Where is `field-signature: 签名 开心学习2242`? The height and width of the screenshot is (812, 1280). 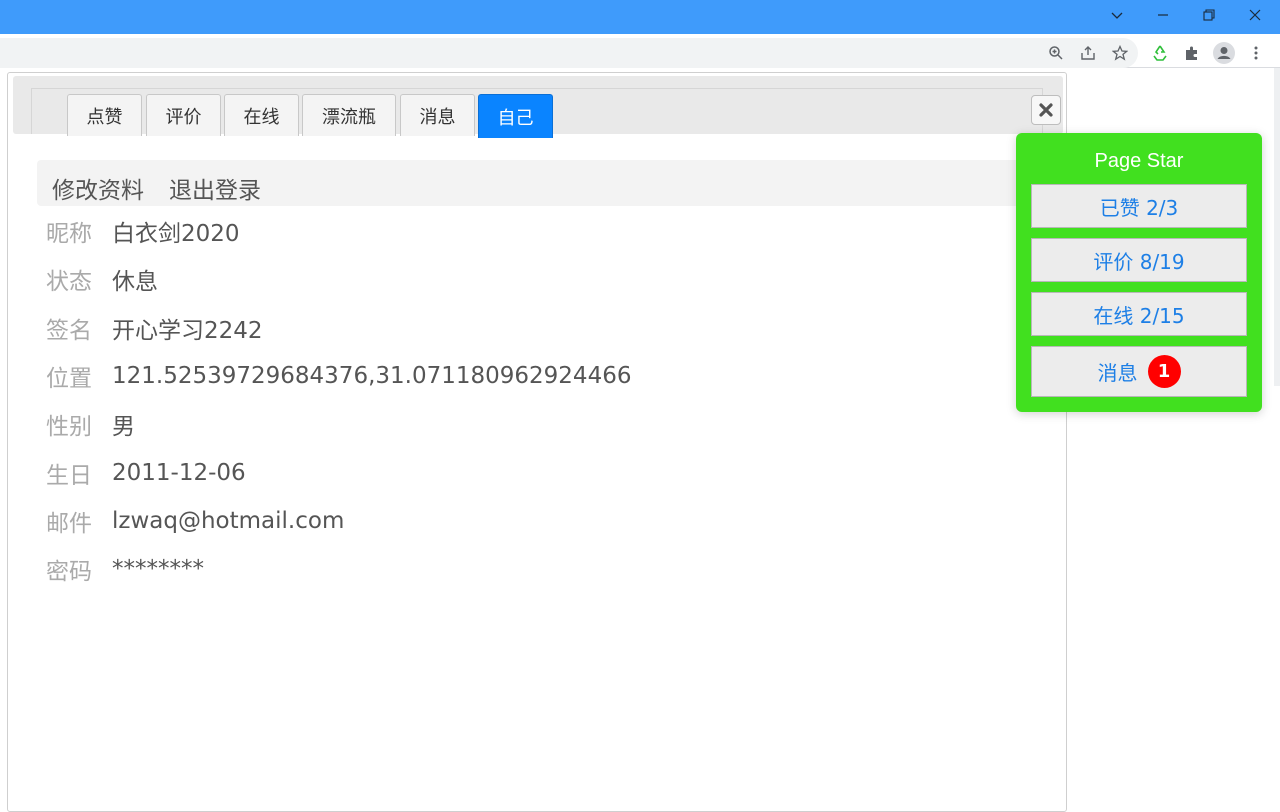
field-signature: 签名 开心学习2242 is located at coordinates (154, 328).